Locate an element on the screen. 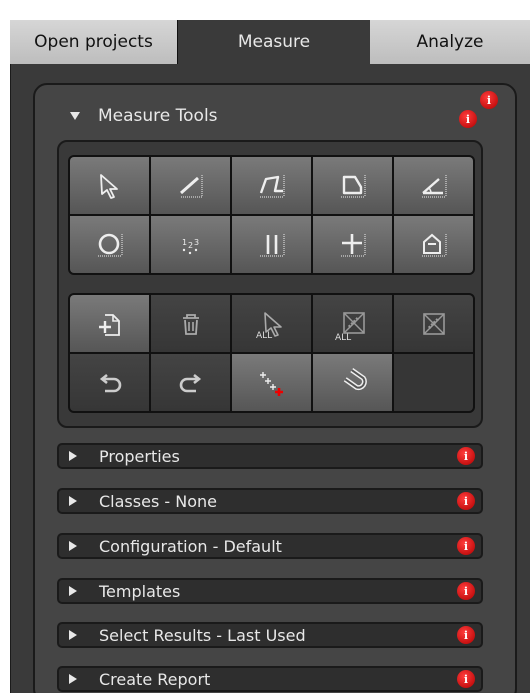 The width and height of the screenshot is (530, 693). section-configuration: Configuration - Default i is located at coordinates (270, 546).